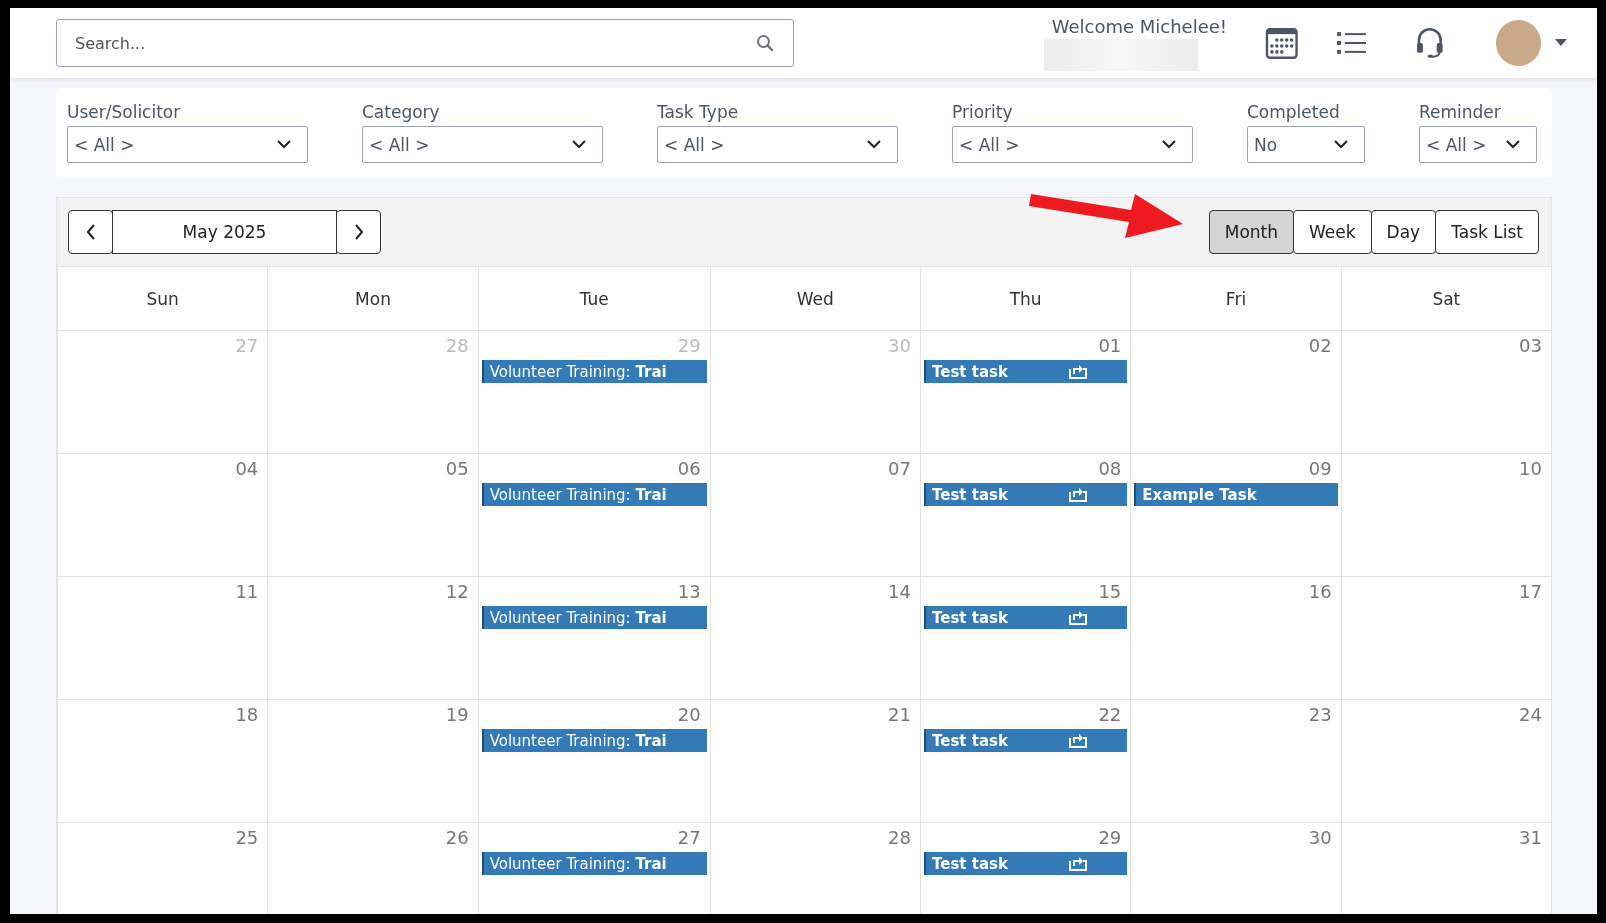 This screenshot has width=1606, height=923. Describe the element at coordinates (1530, 468) in the screenshot. I see `day-number: 10` at that location.